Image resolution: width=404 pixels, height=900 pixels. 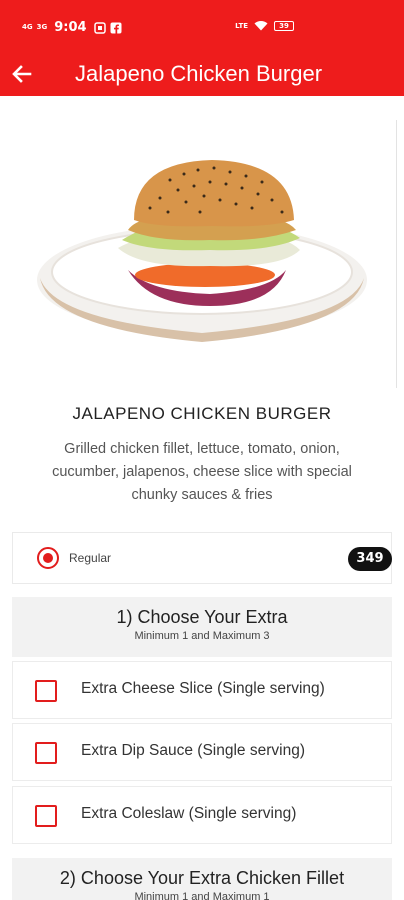 What do you see at coordinates (90, 558) in the screenshot?
I see `size-label: Regular` at bounding box center [90, 558].